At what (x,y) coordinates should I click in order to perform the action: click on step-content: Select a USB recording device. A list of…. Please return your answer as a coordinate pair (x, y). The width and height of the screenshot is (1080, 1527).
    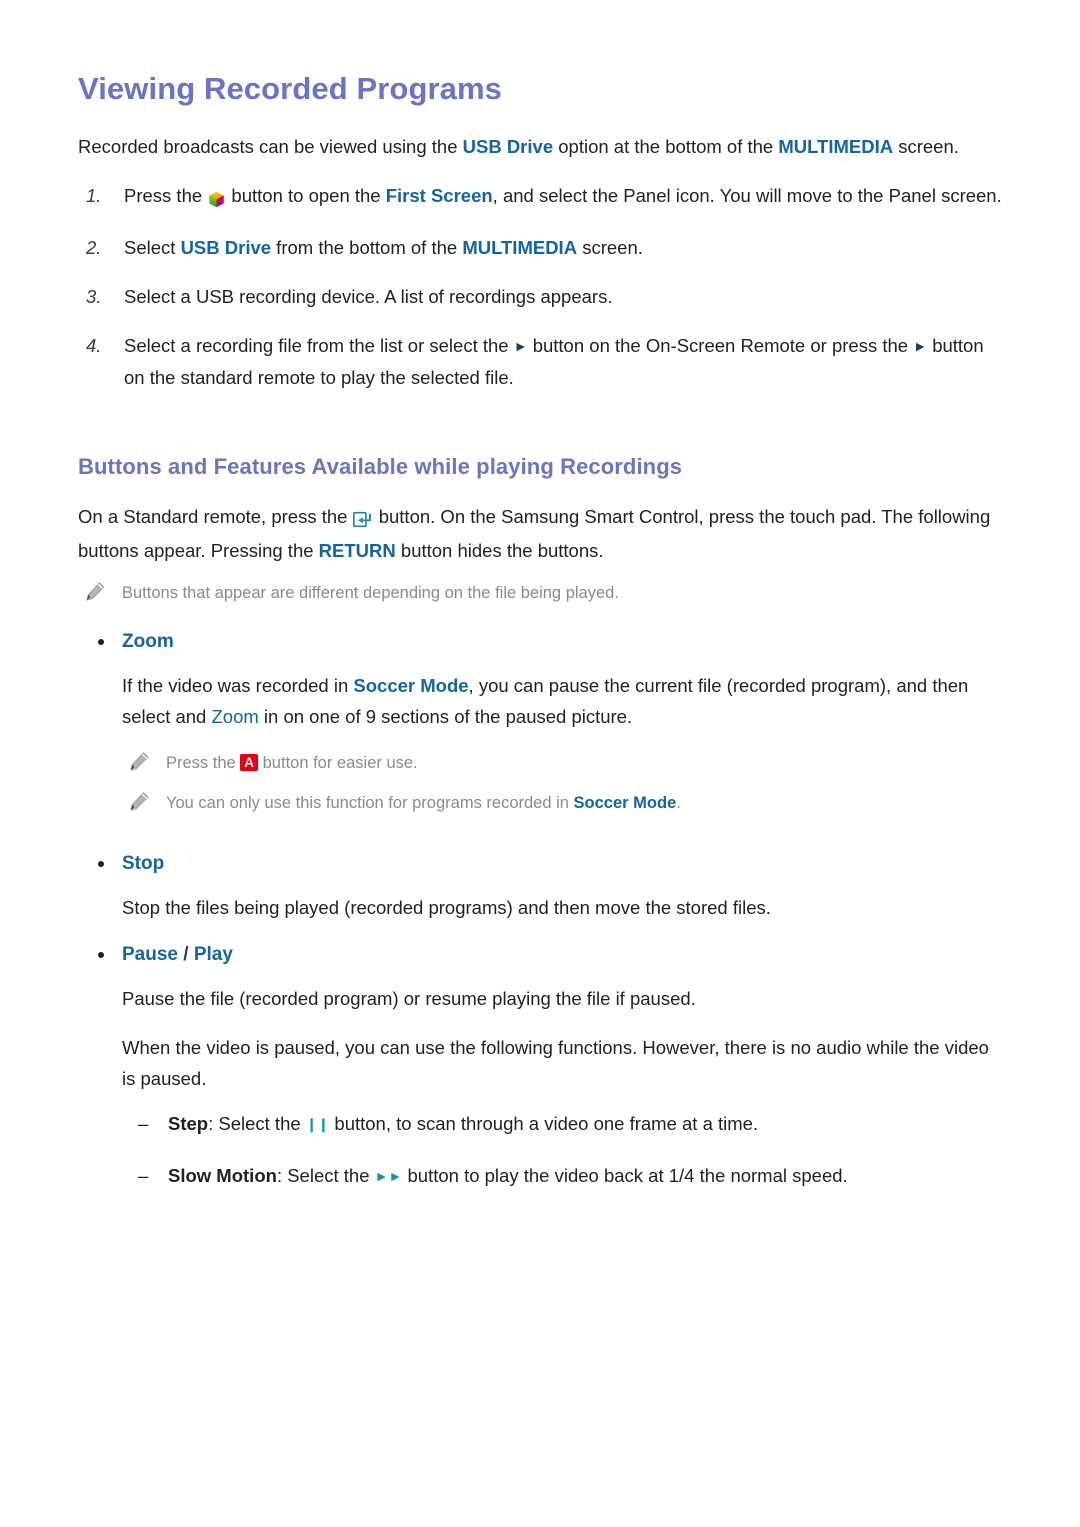
    Looking at the image, I should click on (368, 296).